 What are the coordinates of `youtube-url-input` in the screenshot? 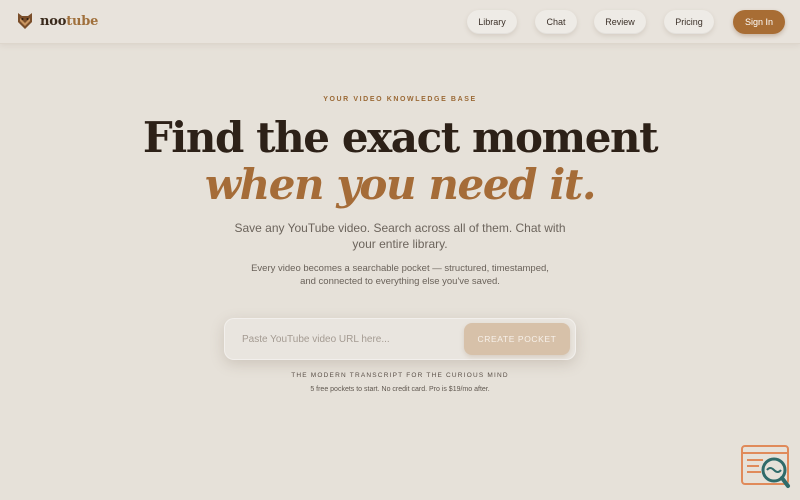 It's located at (346, 339).